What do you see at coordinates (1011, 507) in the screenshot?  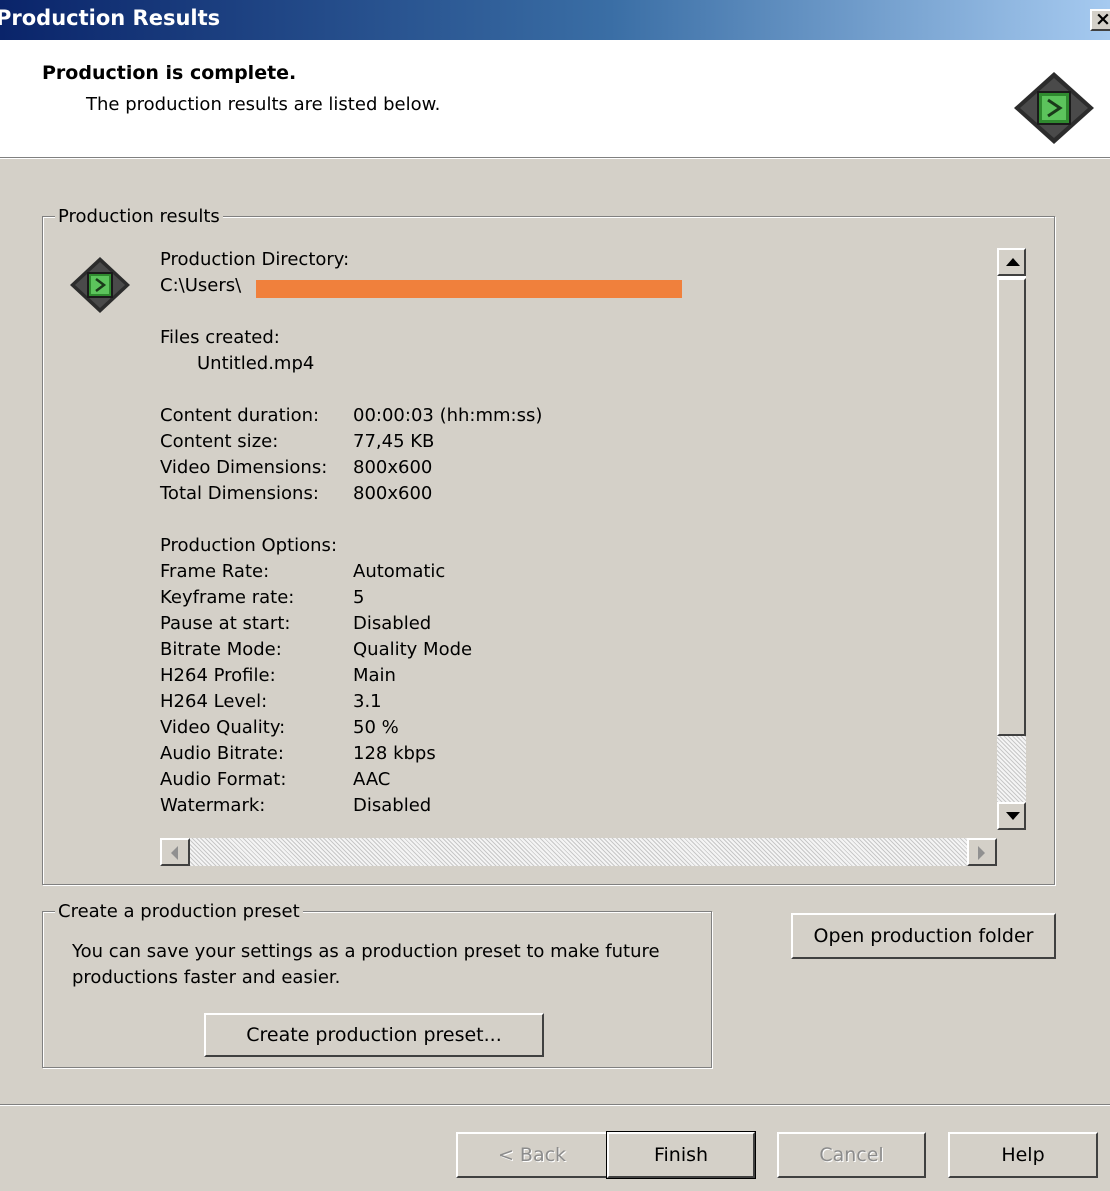 I see `vertical-scroll-thumb` at bounding box center [1011, 507].